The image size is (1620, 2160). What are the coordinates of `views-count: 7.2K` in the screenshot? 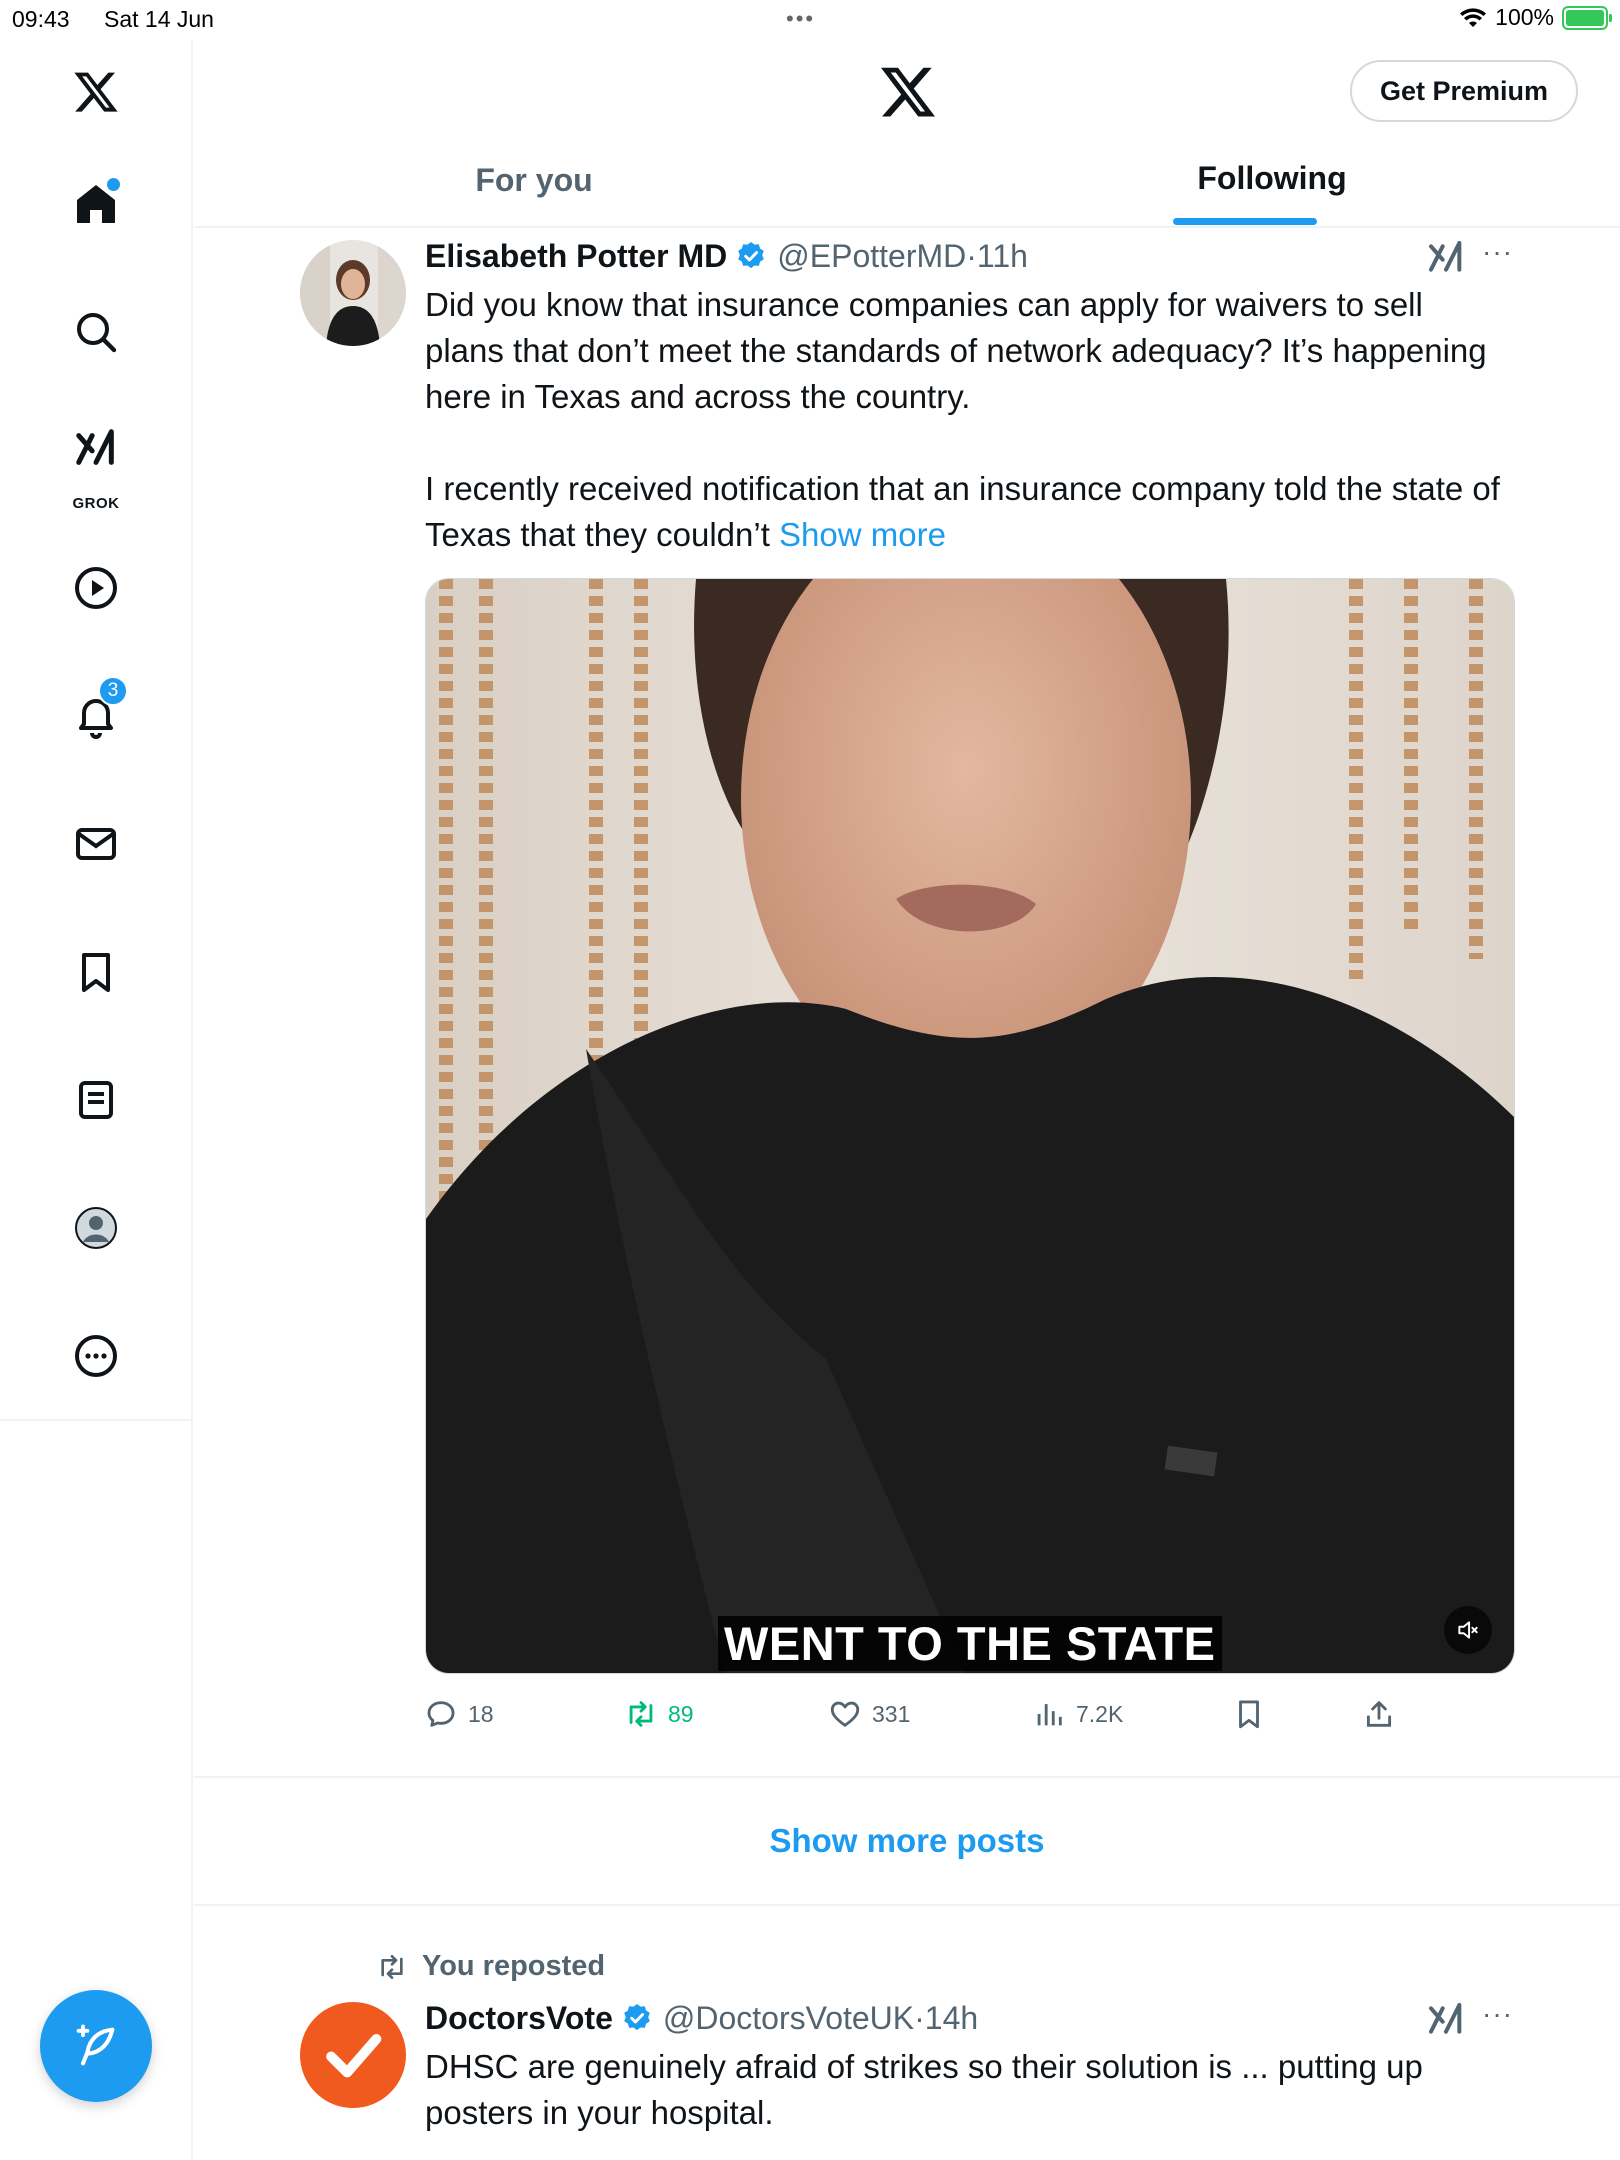 It's located at (1100, 1713).